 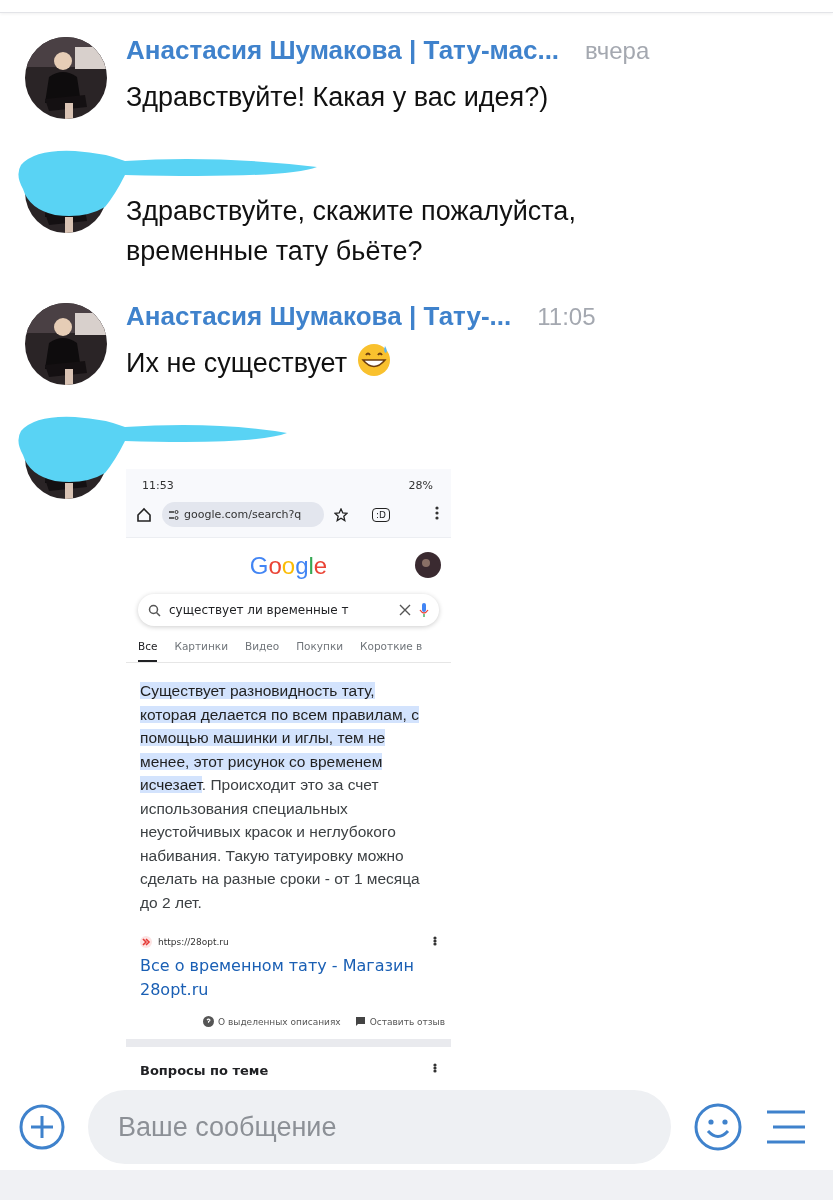 I want to click on section-heading: Вопросы по теме, so click(x=204, y=1070).